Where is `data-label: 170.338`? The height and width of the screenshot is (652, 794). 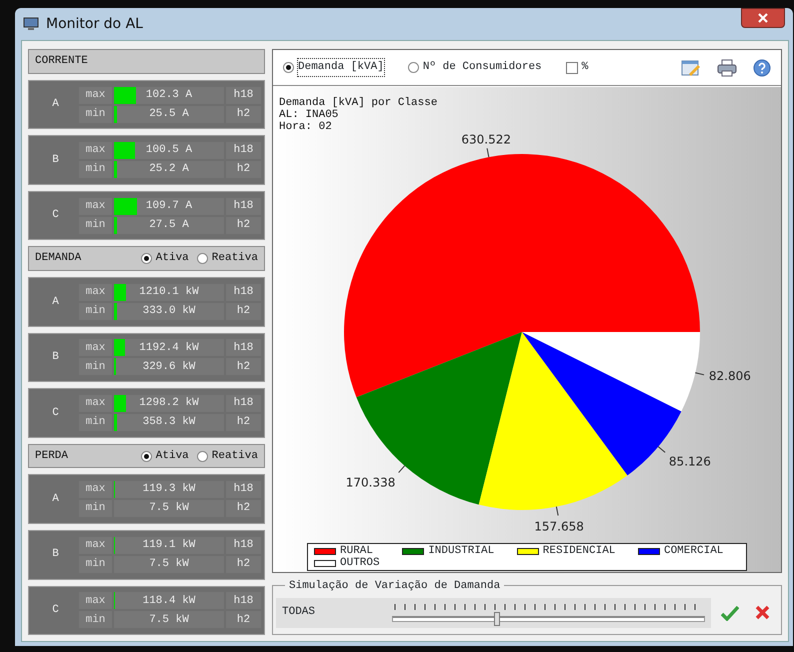
data-label: 170.338 is located at coordinates (371, 482).